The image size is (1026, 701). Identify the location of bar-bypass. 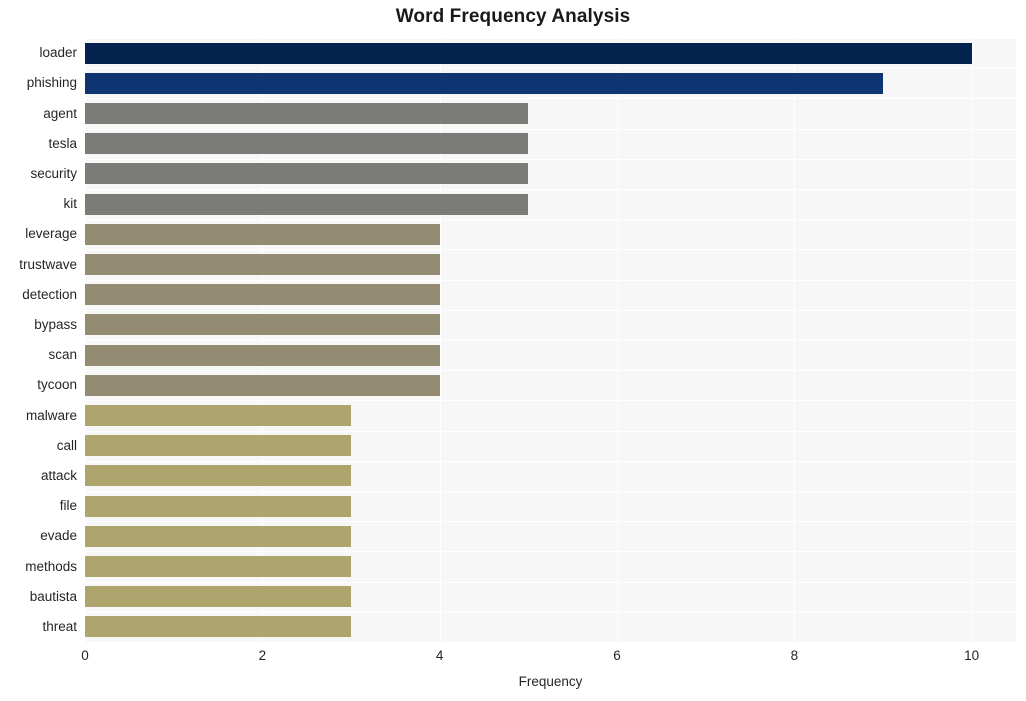
(262, 325).